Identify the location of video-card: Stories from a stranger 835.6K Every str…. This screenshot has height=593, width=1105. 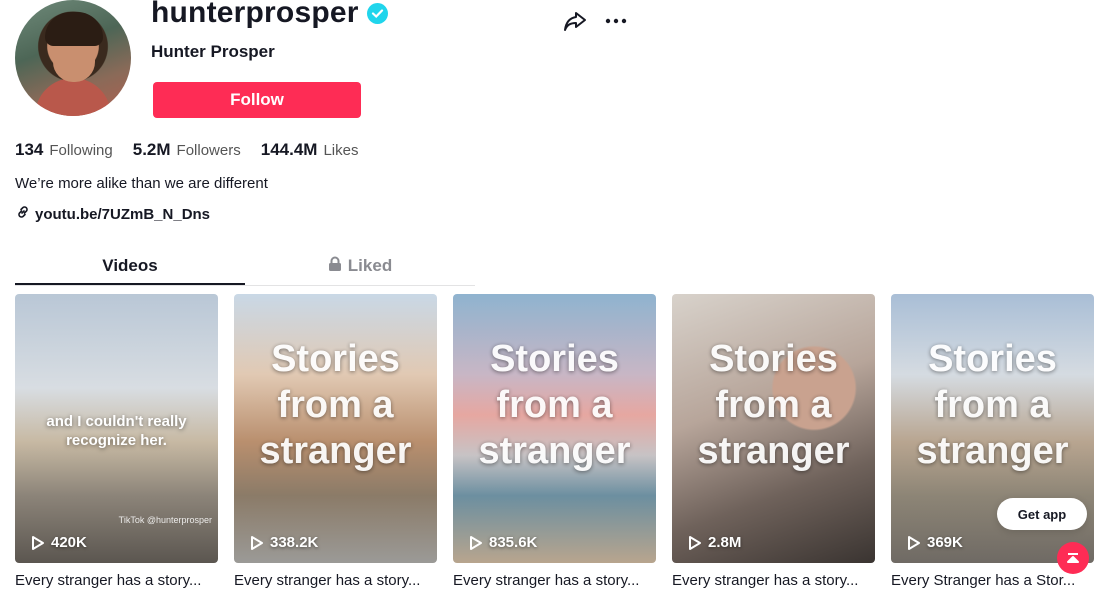
(554, 441).